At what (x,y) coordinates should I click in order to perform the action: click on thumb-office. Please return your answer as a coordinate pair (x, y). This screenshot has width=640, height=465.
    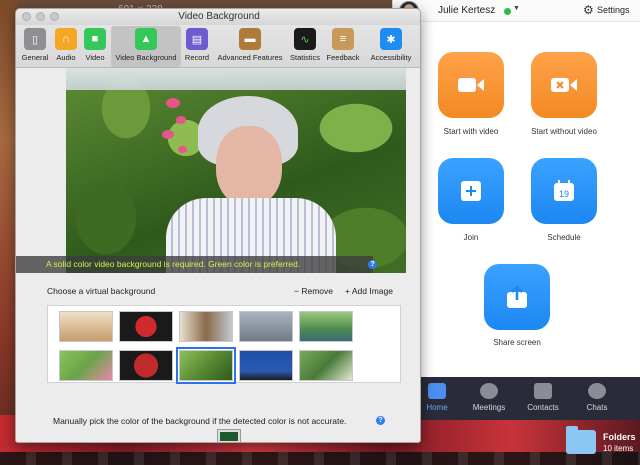
    Looking at the image, I should click on (206, 326).